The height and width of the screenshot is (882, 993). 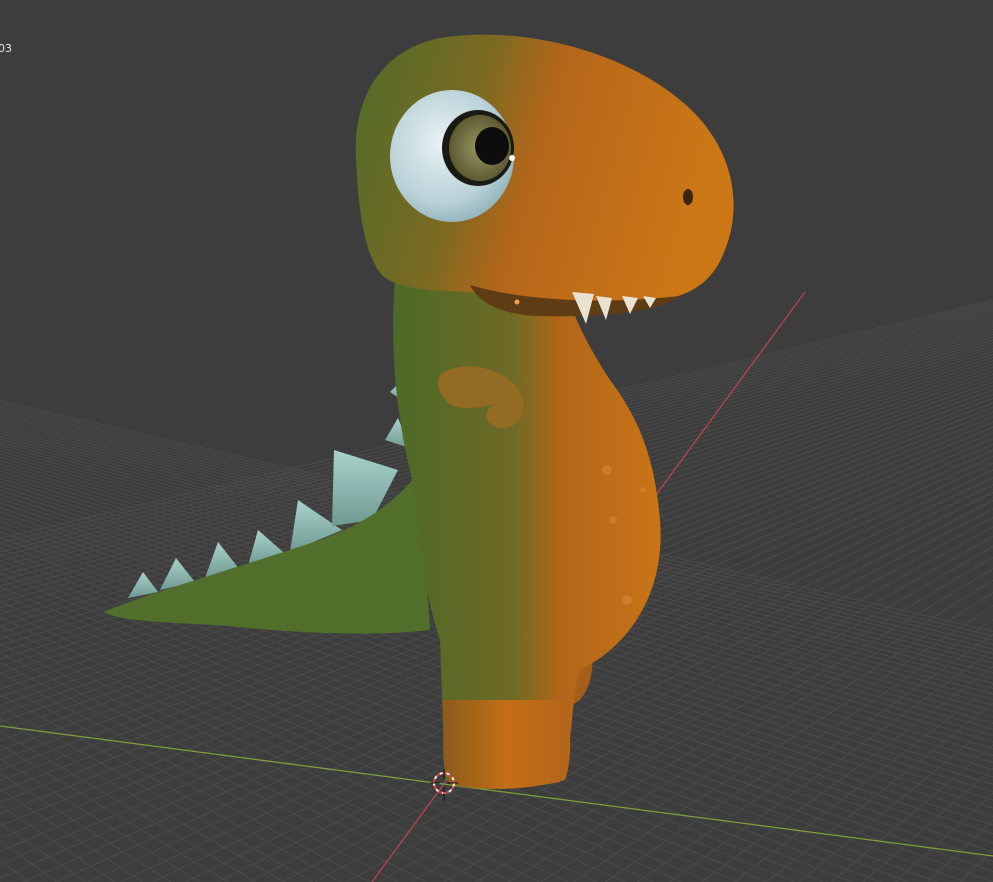 I want to click on eye, so click(x=452, y=156).